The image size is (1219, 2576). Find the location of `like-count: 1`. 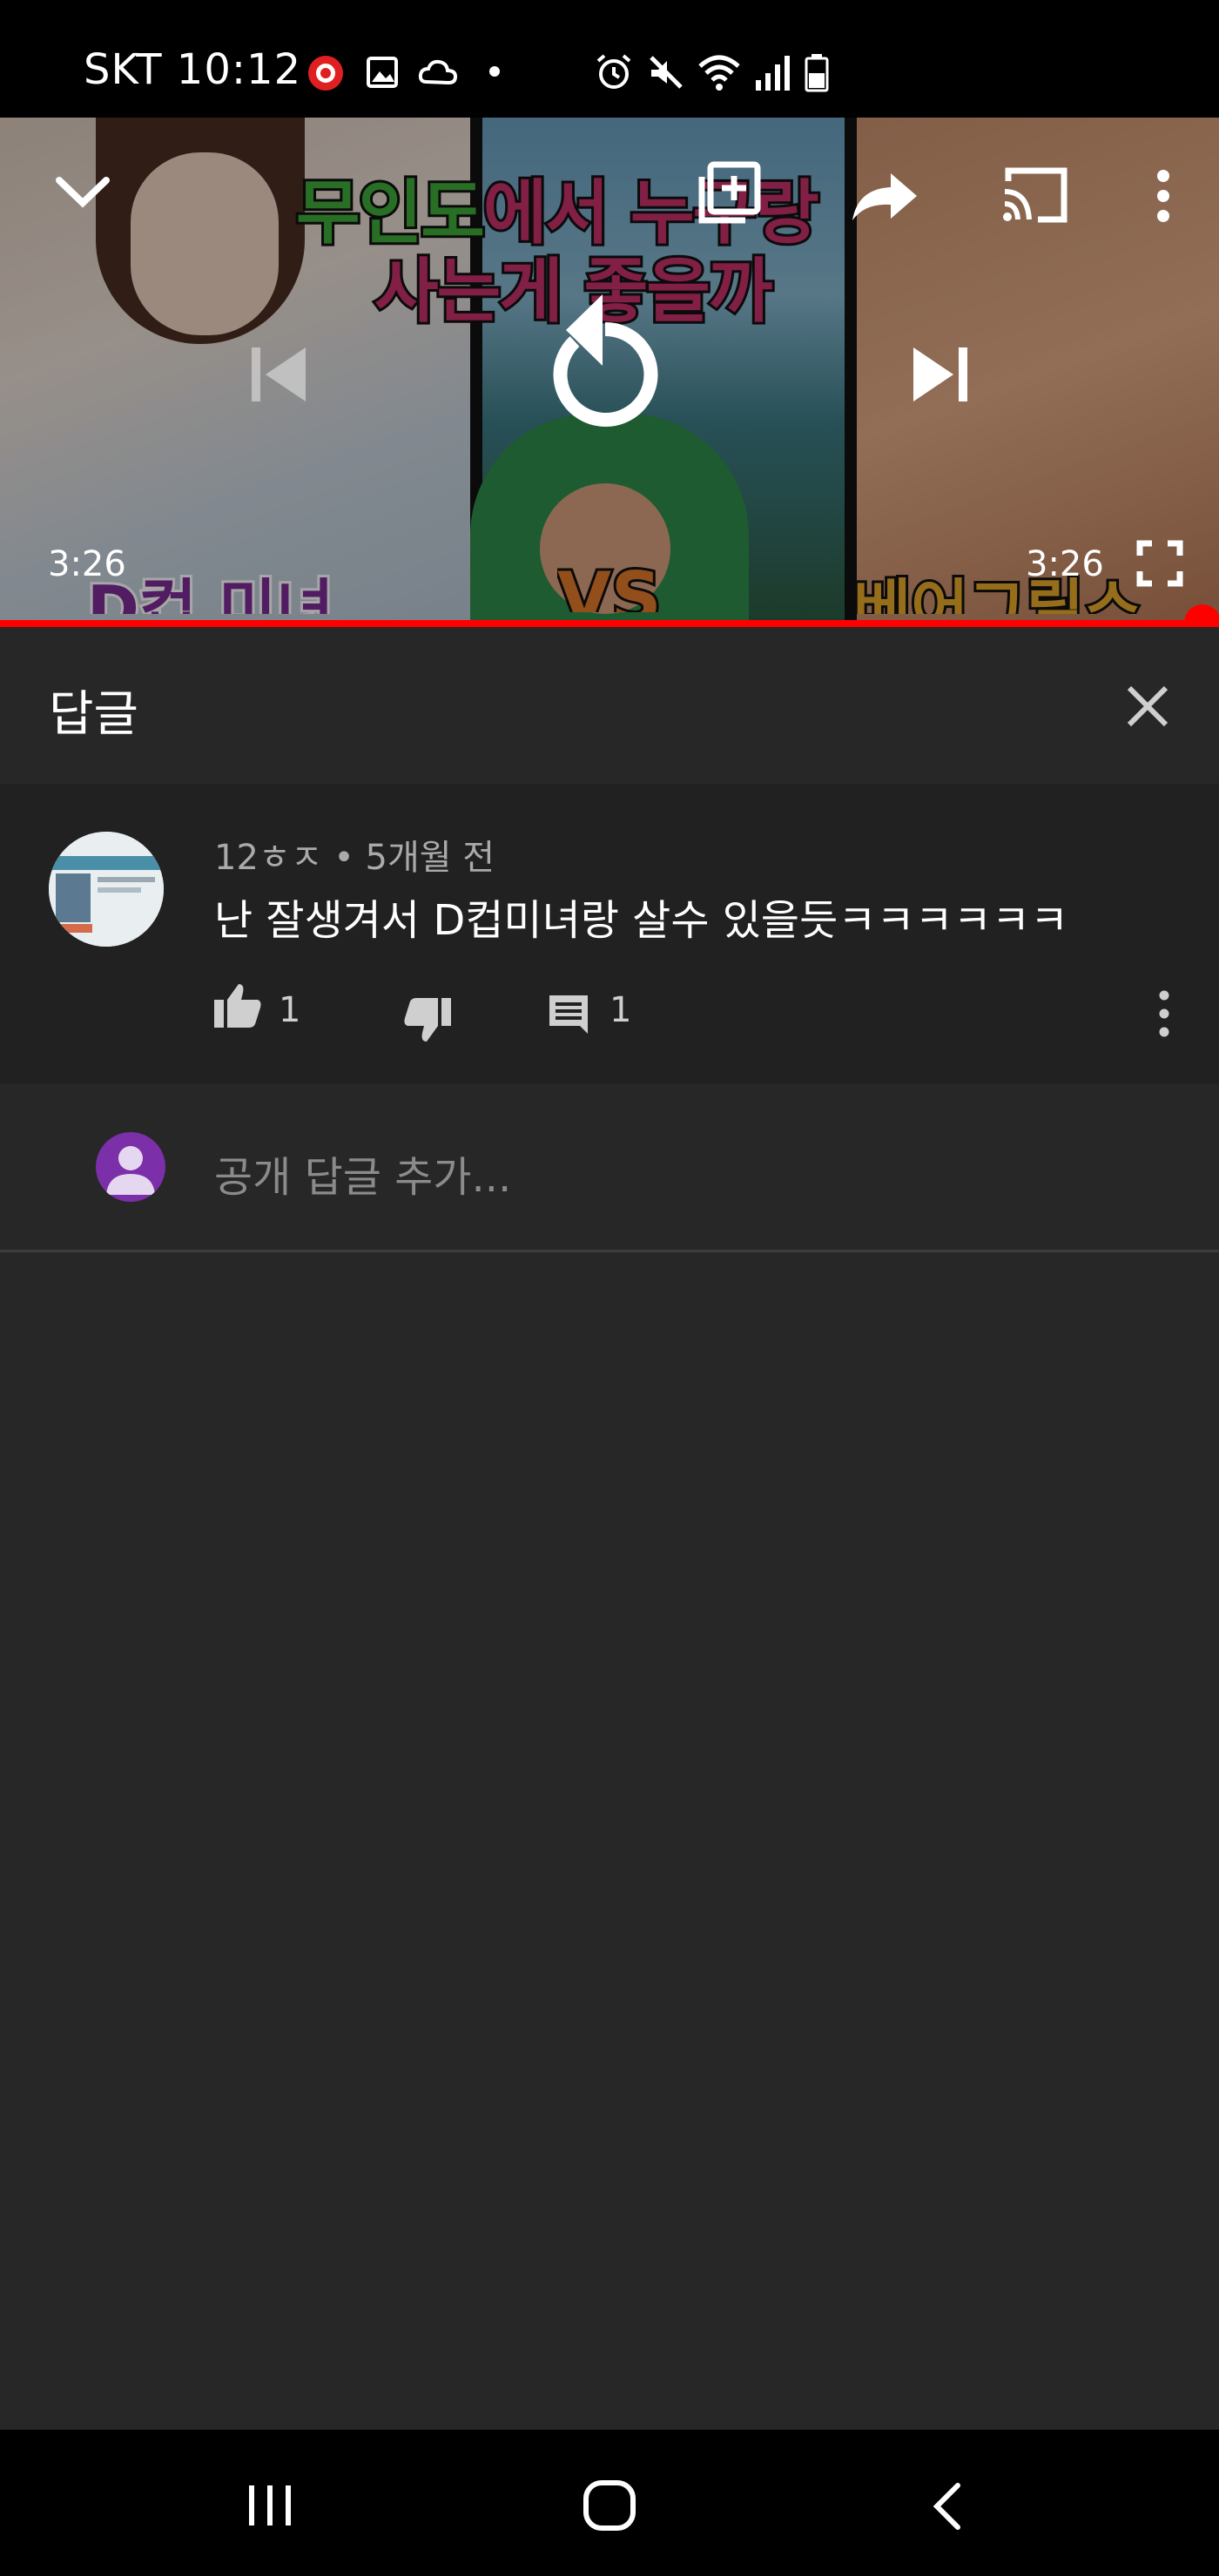

like-count: 1 is located at coordinates (290, 1010).